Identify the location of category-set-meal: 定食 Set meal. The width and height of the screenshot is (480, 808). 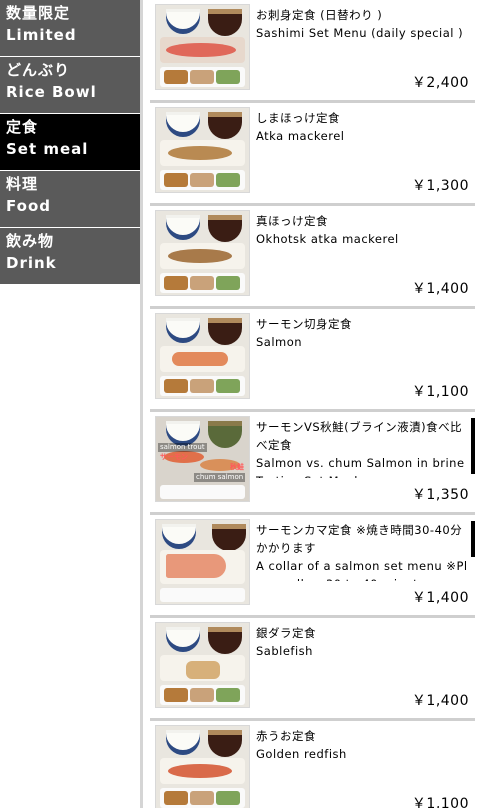
(70, 142).